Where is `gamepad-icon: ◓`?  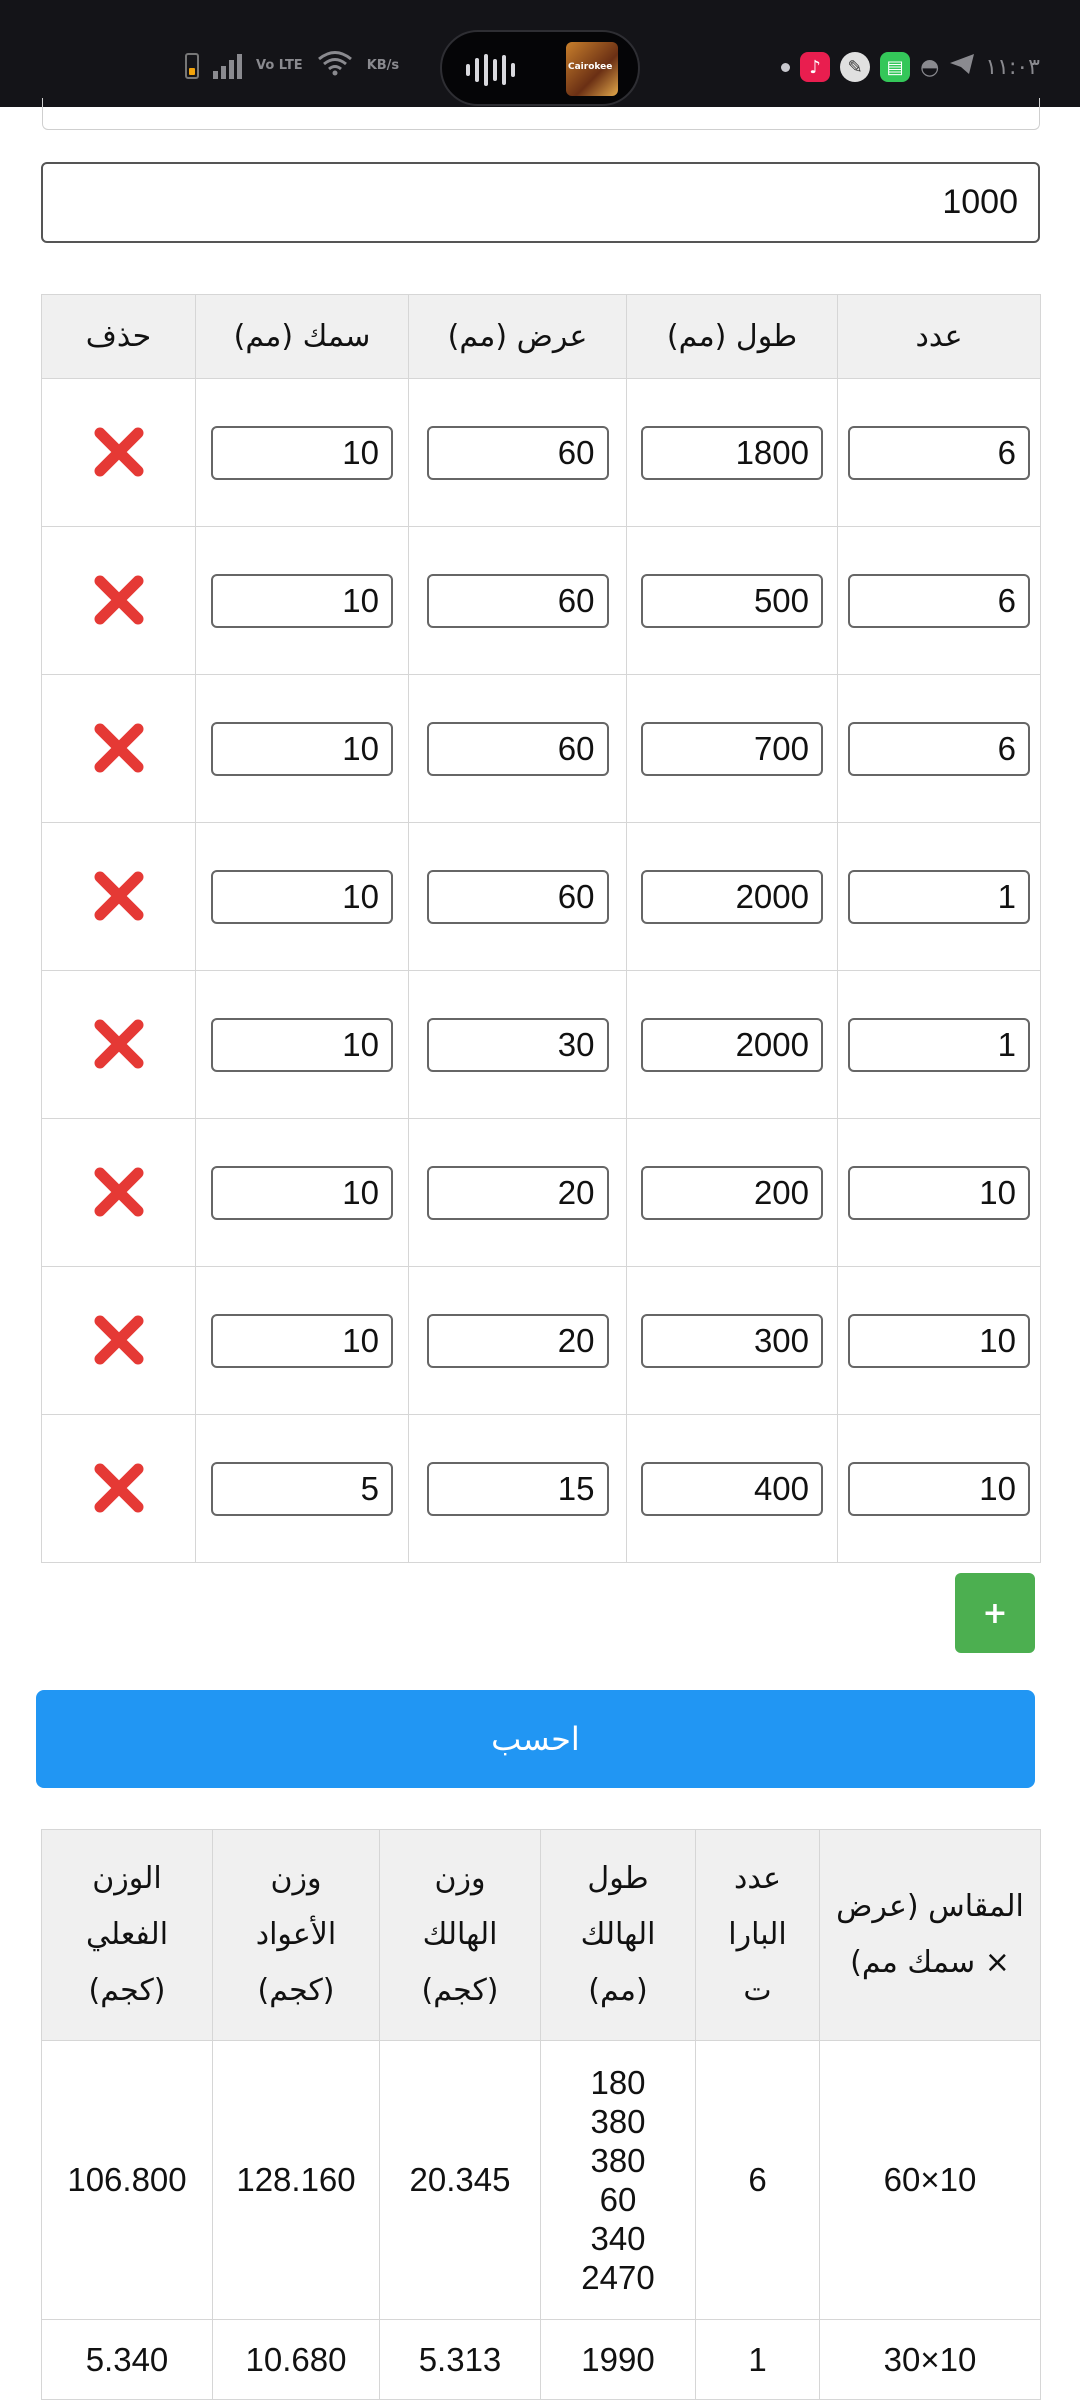 gamepad-icon: ◓ is located at coordinates (930, 67).